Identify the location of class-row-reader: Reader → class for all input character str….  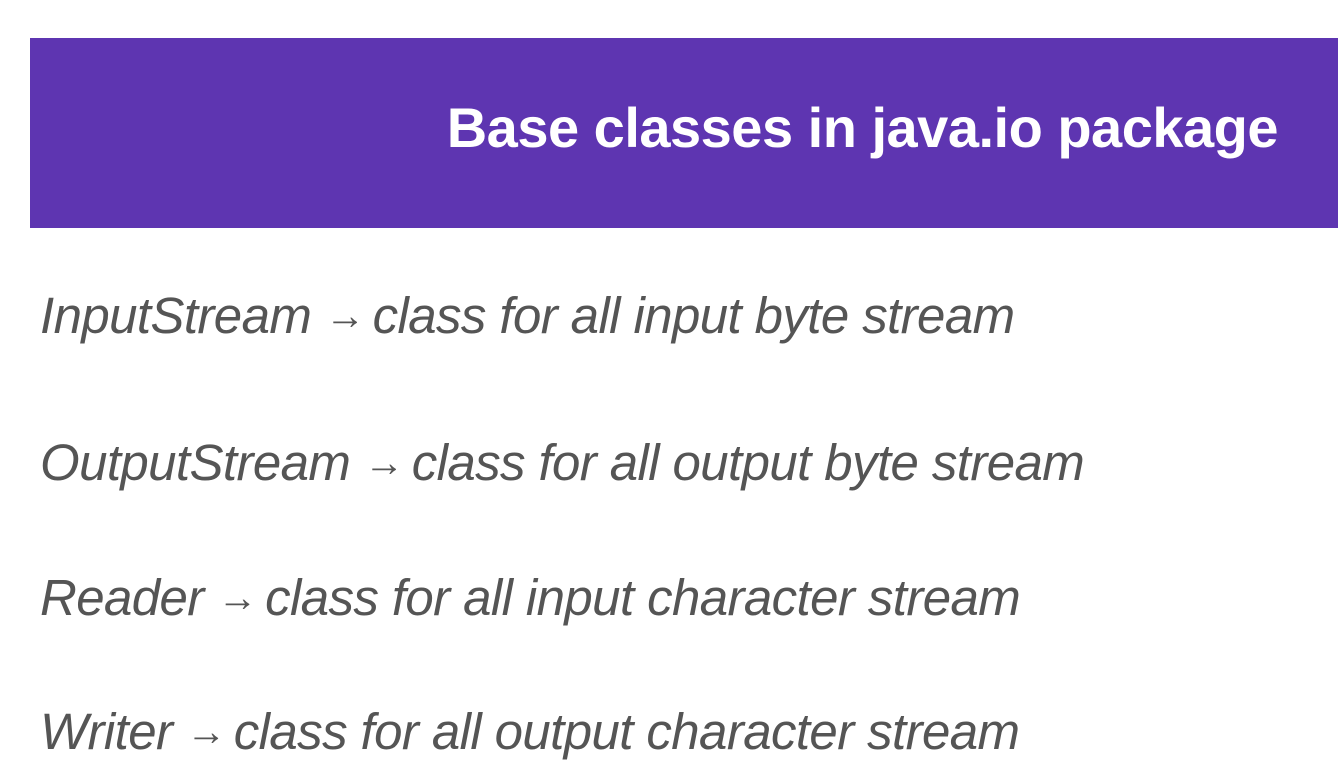
(530, 597).